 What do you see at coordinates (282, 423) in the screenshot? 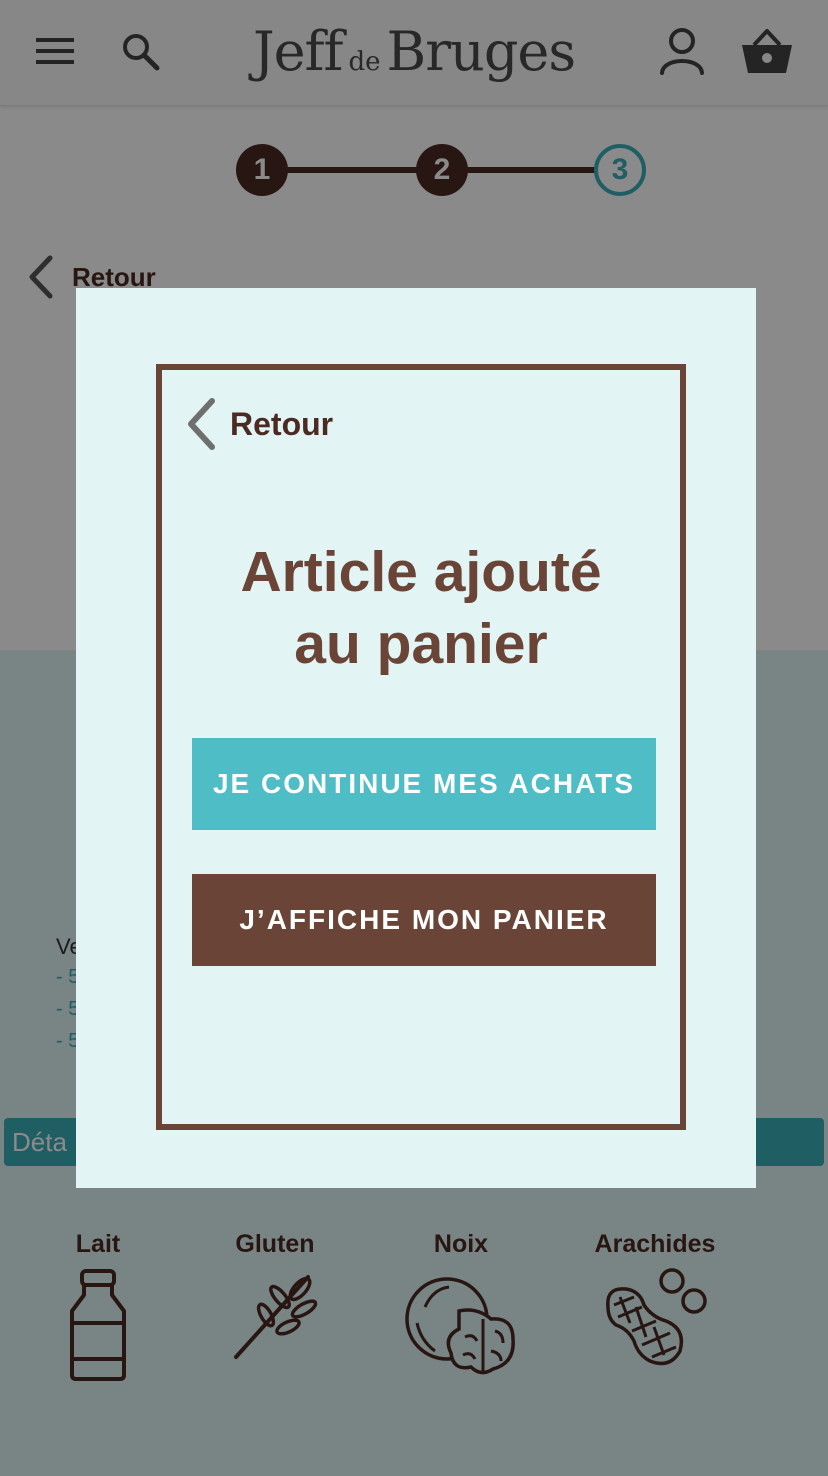
I see `modal-back-label: Retour` at bounding box center [282, 423].